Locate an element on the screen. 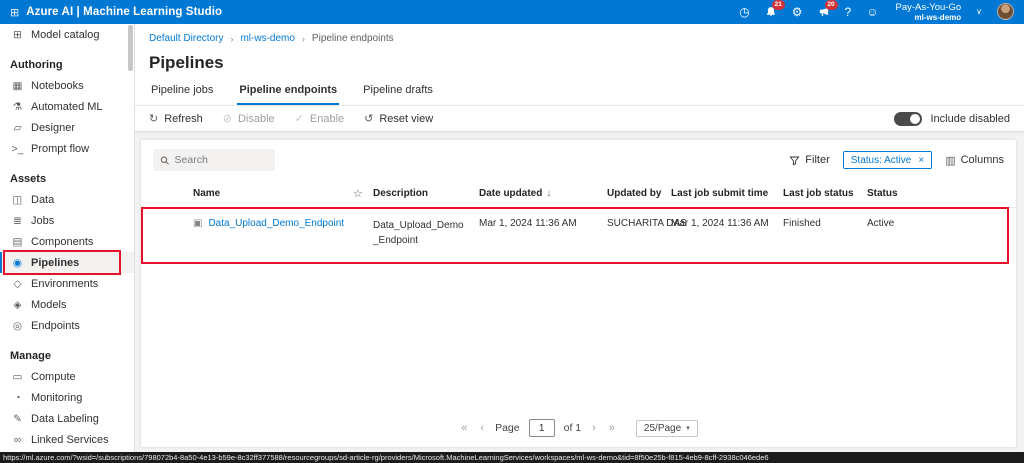 The width and height of the screenshot is (1024, 463). tab-pipeline-endpoints: Pipeline endpoints is located at coordinates (288, 94).